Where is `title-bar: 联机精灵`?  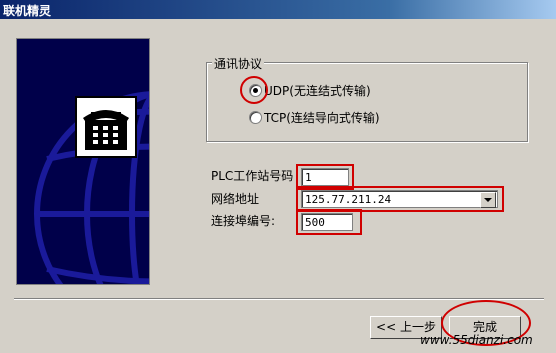
title-bar: 联机精灵 is located at coordinates (278, 9).